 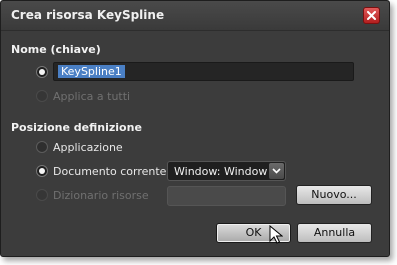 I want to click on name-radio, so click(x=42, y=72).